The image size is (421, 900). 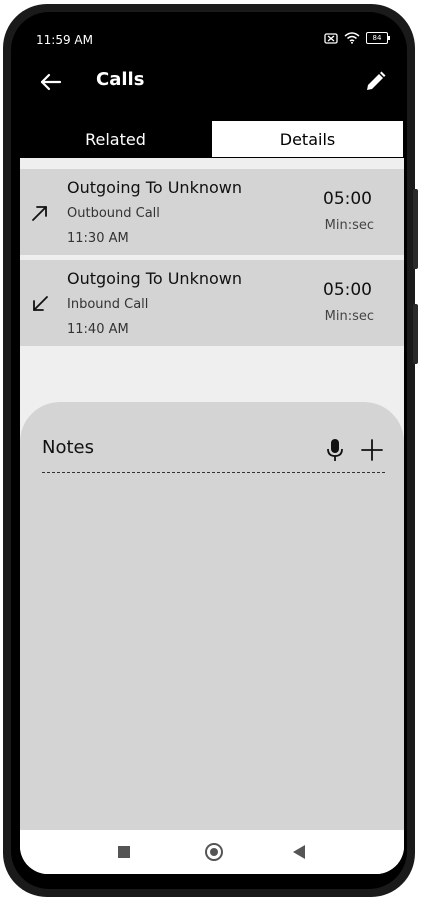 I want to click on tab-related: Related, so click(x=115, y=139).